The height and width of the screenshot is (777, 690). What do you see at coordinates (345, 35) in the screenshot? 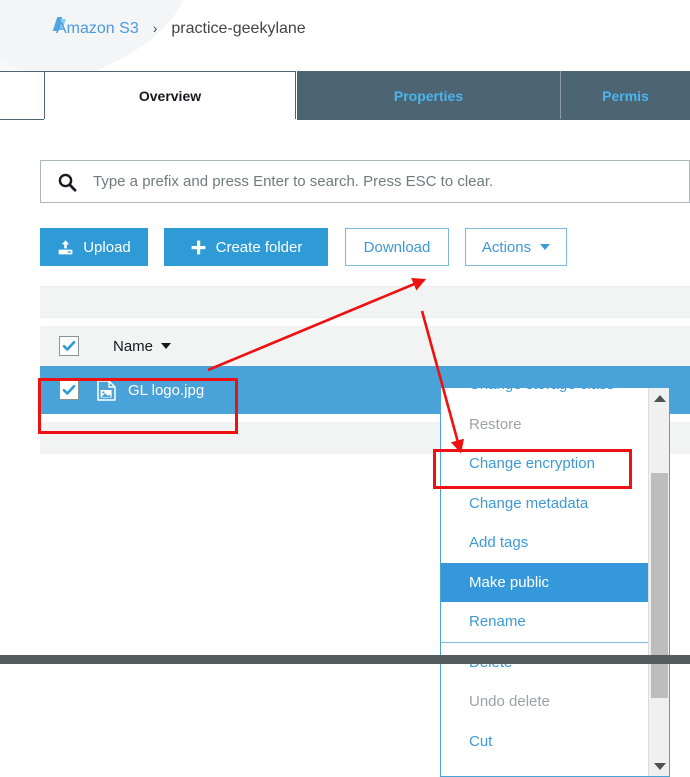
I see `page-header: Amazon S3 › practice-geekylane` at bounding box center [345, 35].